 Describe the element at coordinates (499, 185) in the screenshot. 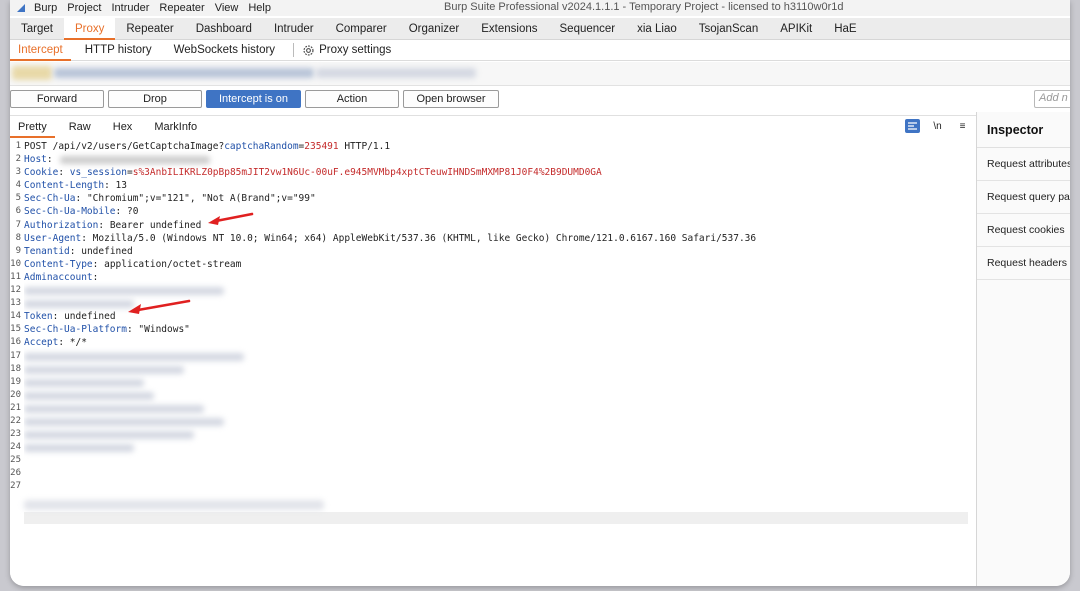

I see `header-content-length: Content-Length: 13` at that location.